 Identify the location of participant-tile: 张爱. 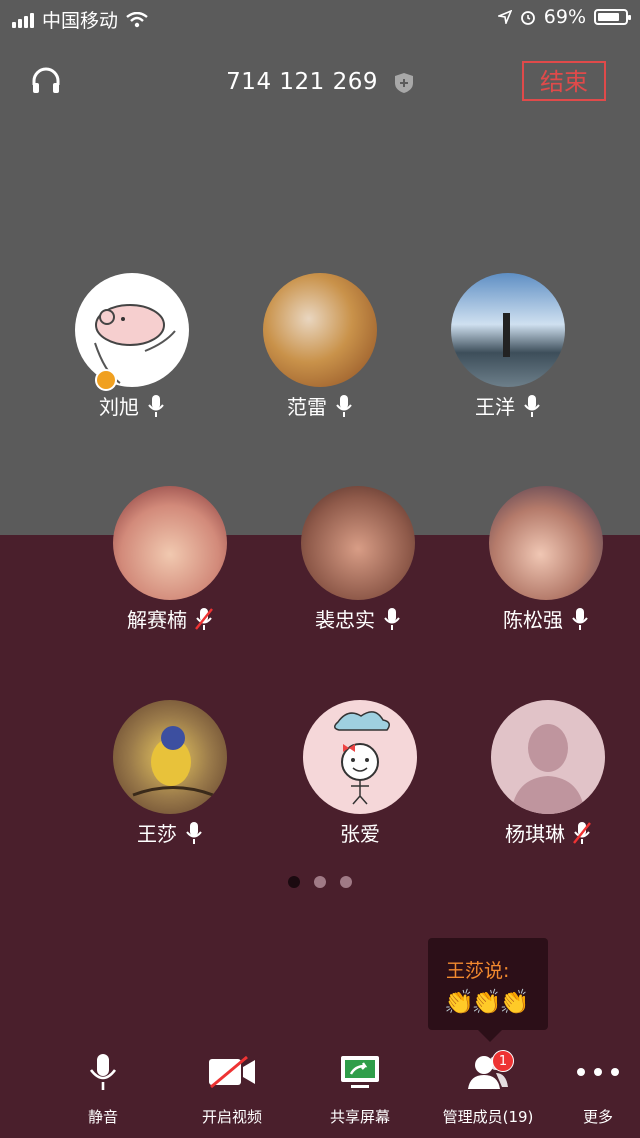
(360, 773).